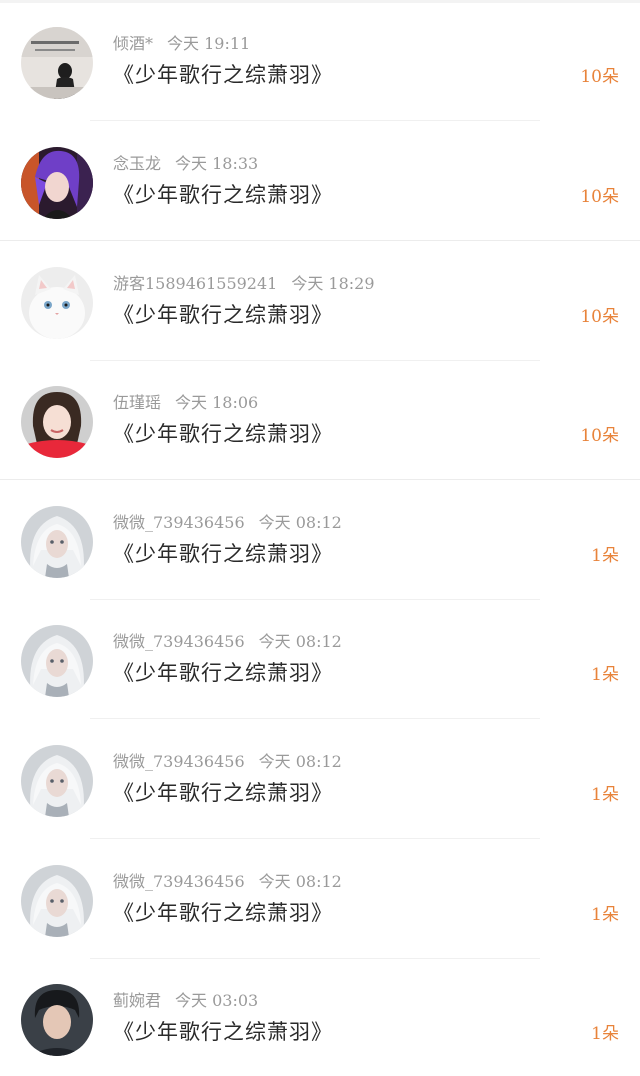 This screenshot has width=640, height=1076. I want to click on row-meta: 蓟婉君 今天 03:03, so click(185, 1001).